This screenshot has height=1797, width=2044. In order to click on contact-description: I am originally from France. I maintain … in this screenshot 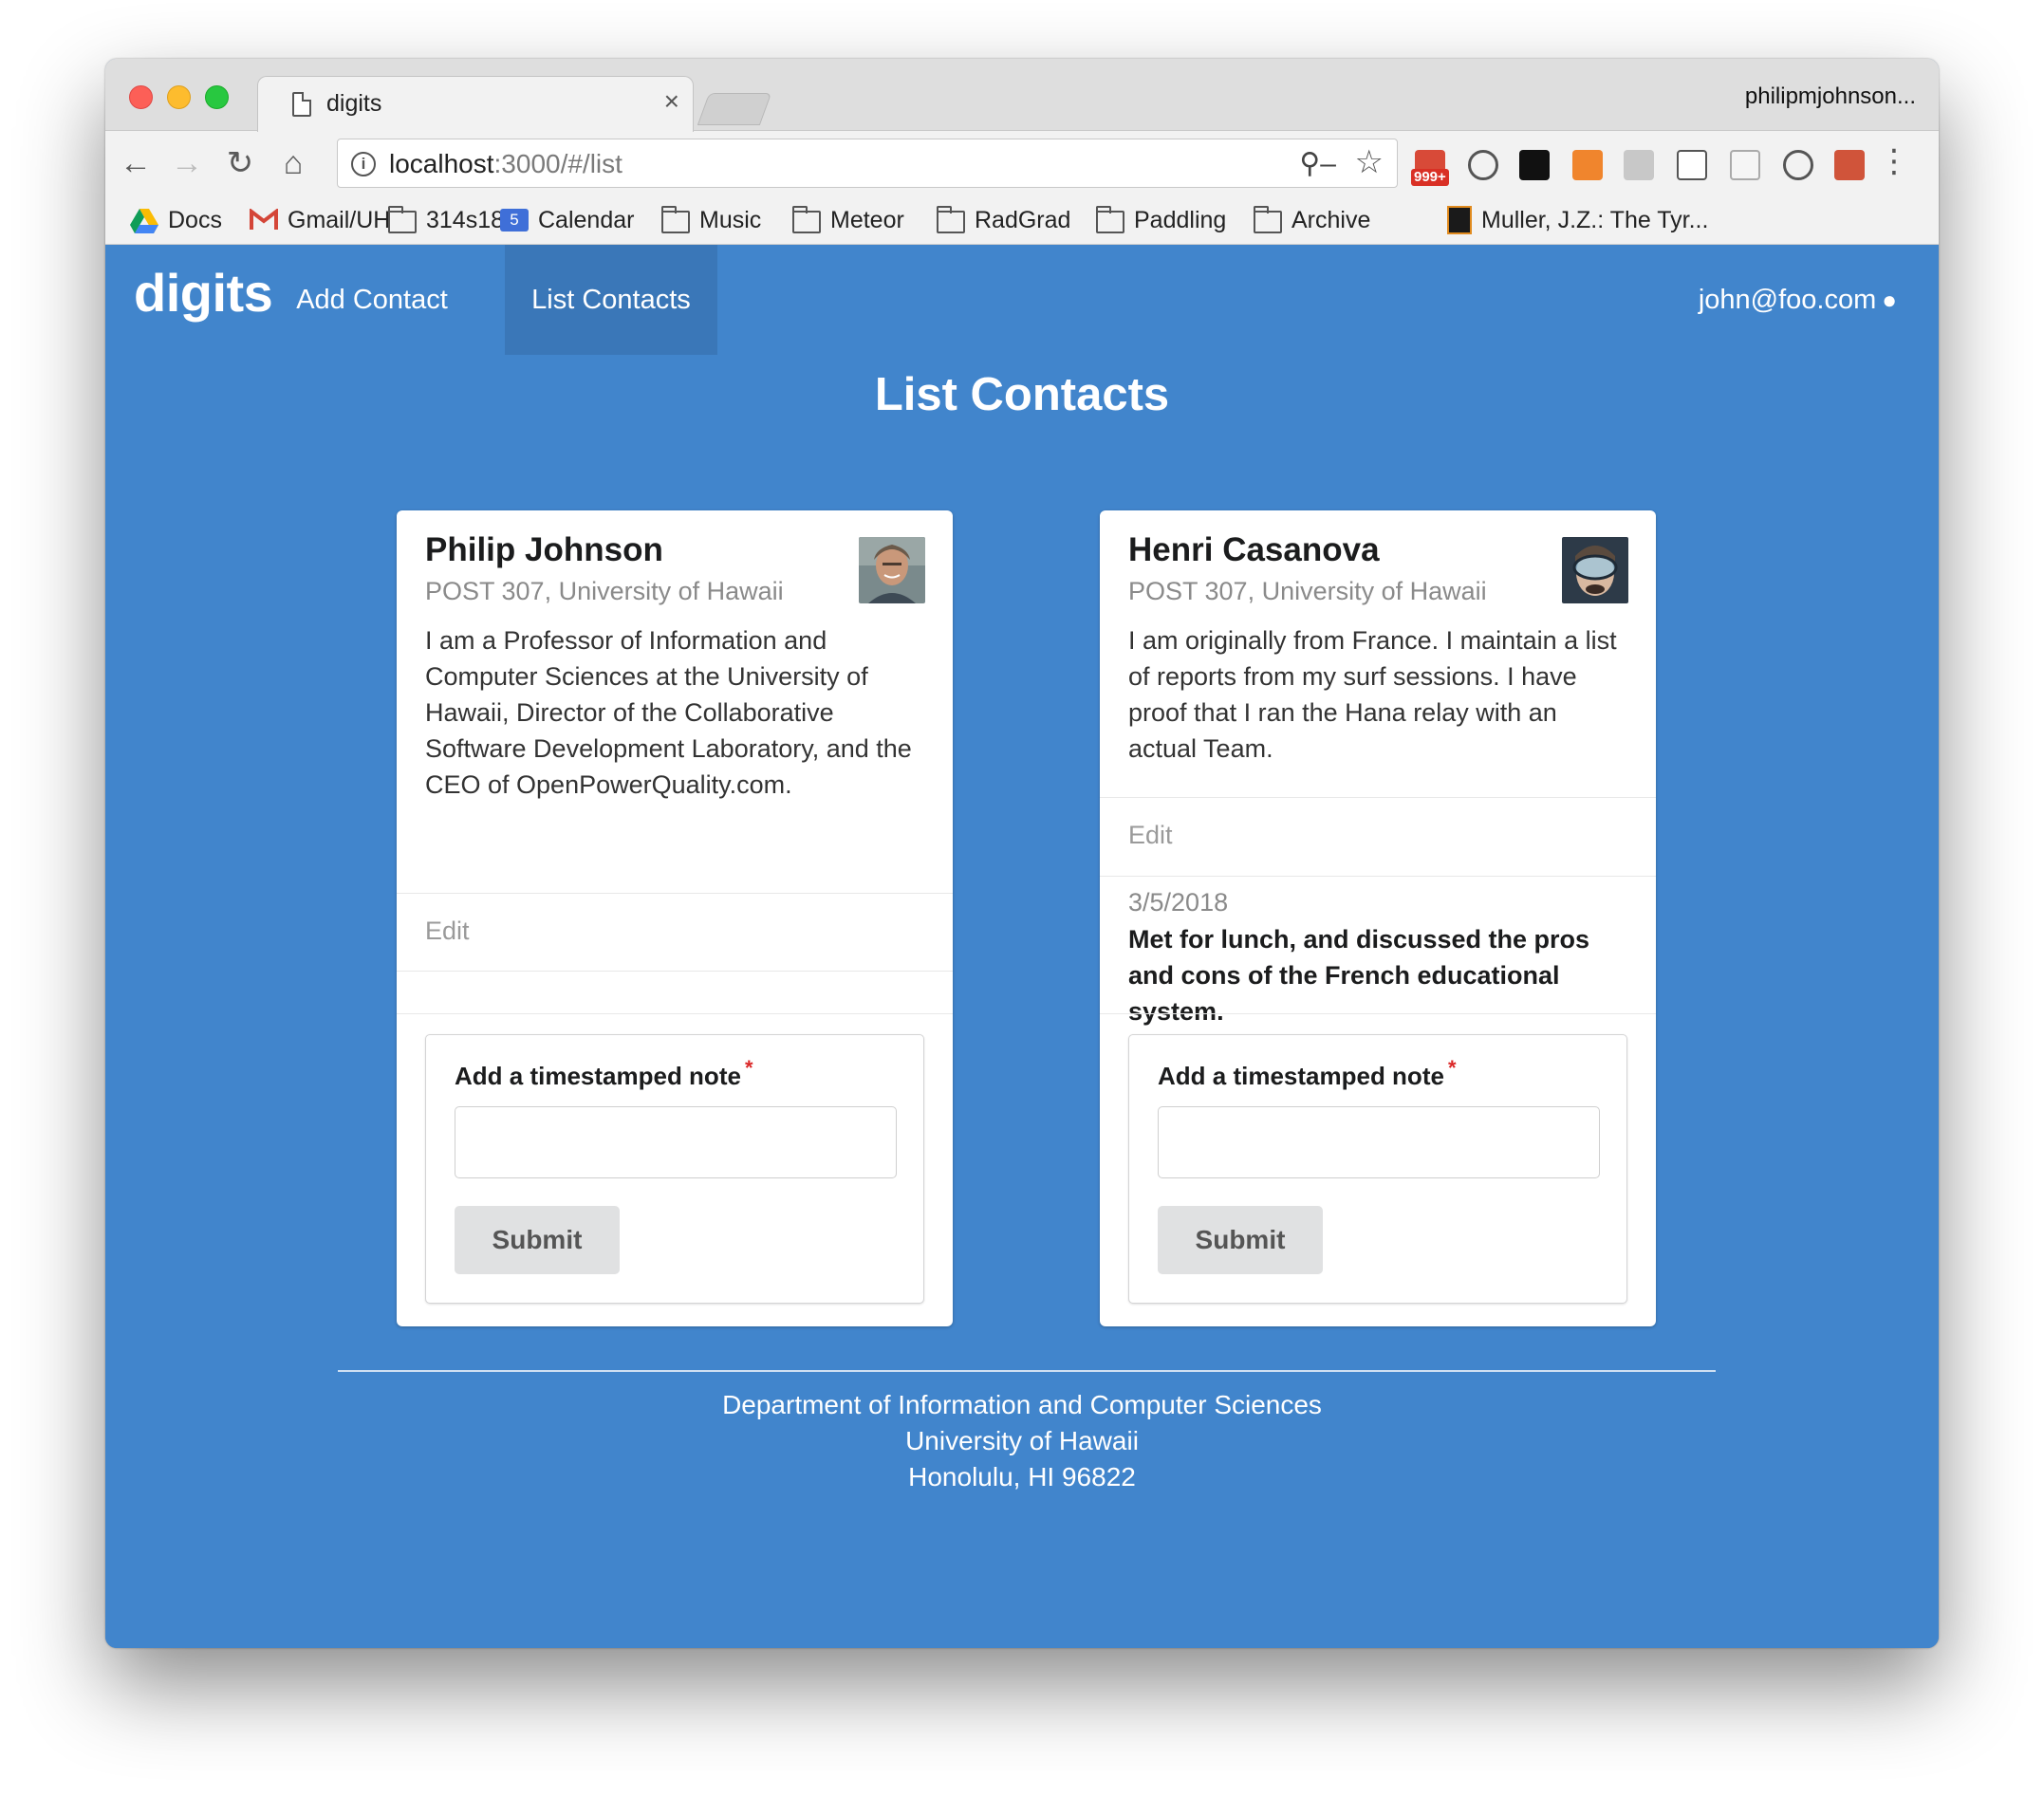, I will do `click(1372, 694)`.